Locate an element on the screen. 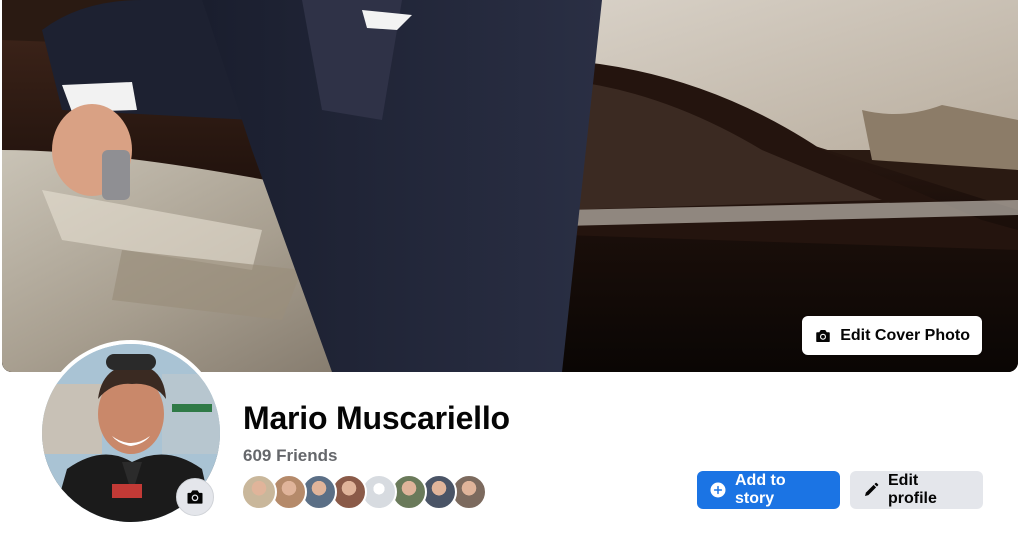  friends-count-link: 609 Friends is located at coordinates (290, 456).